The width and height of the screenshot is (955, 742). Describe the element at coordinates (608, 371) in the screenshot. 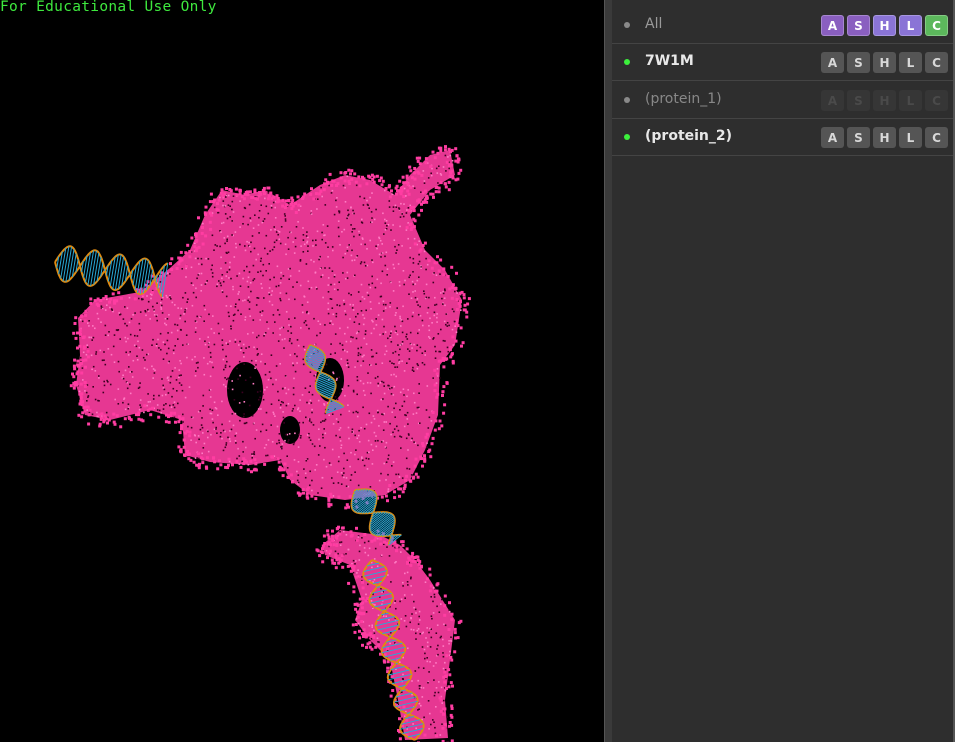

I see `panel-splitter` at that location.